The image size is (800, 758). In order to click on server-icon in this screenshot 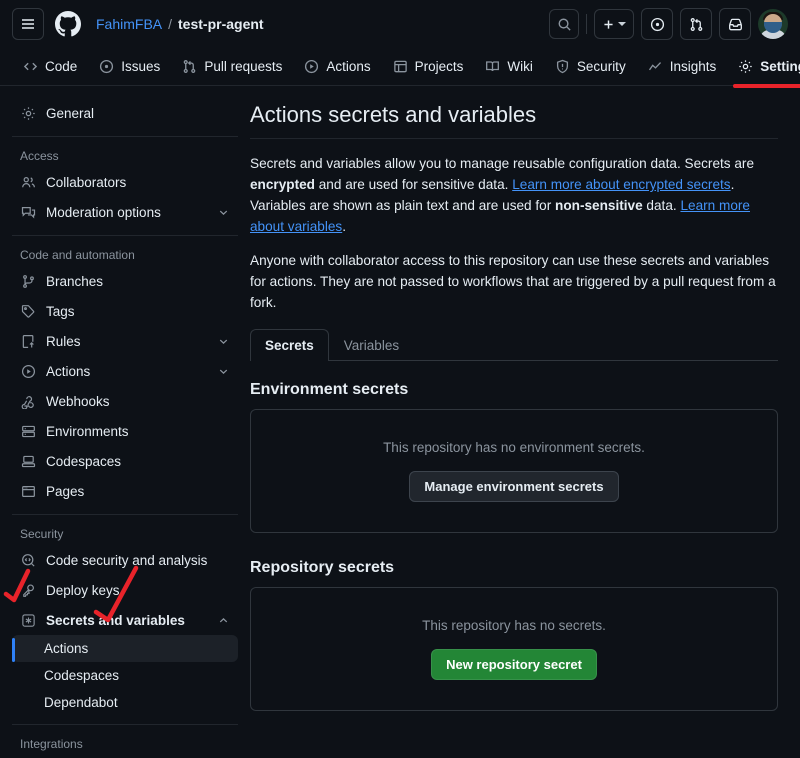, I will do `click(28, 431)`.